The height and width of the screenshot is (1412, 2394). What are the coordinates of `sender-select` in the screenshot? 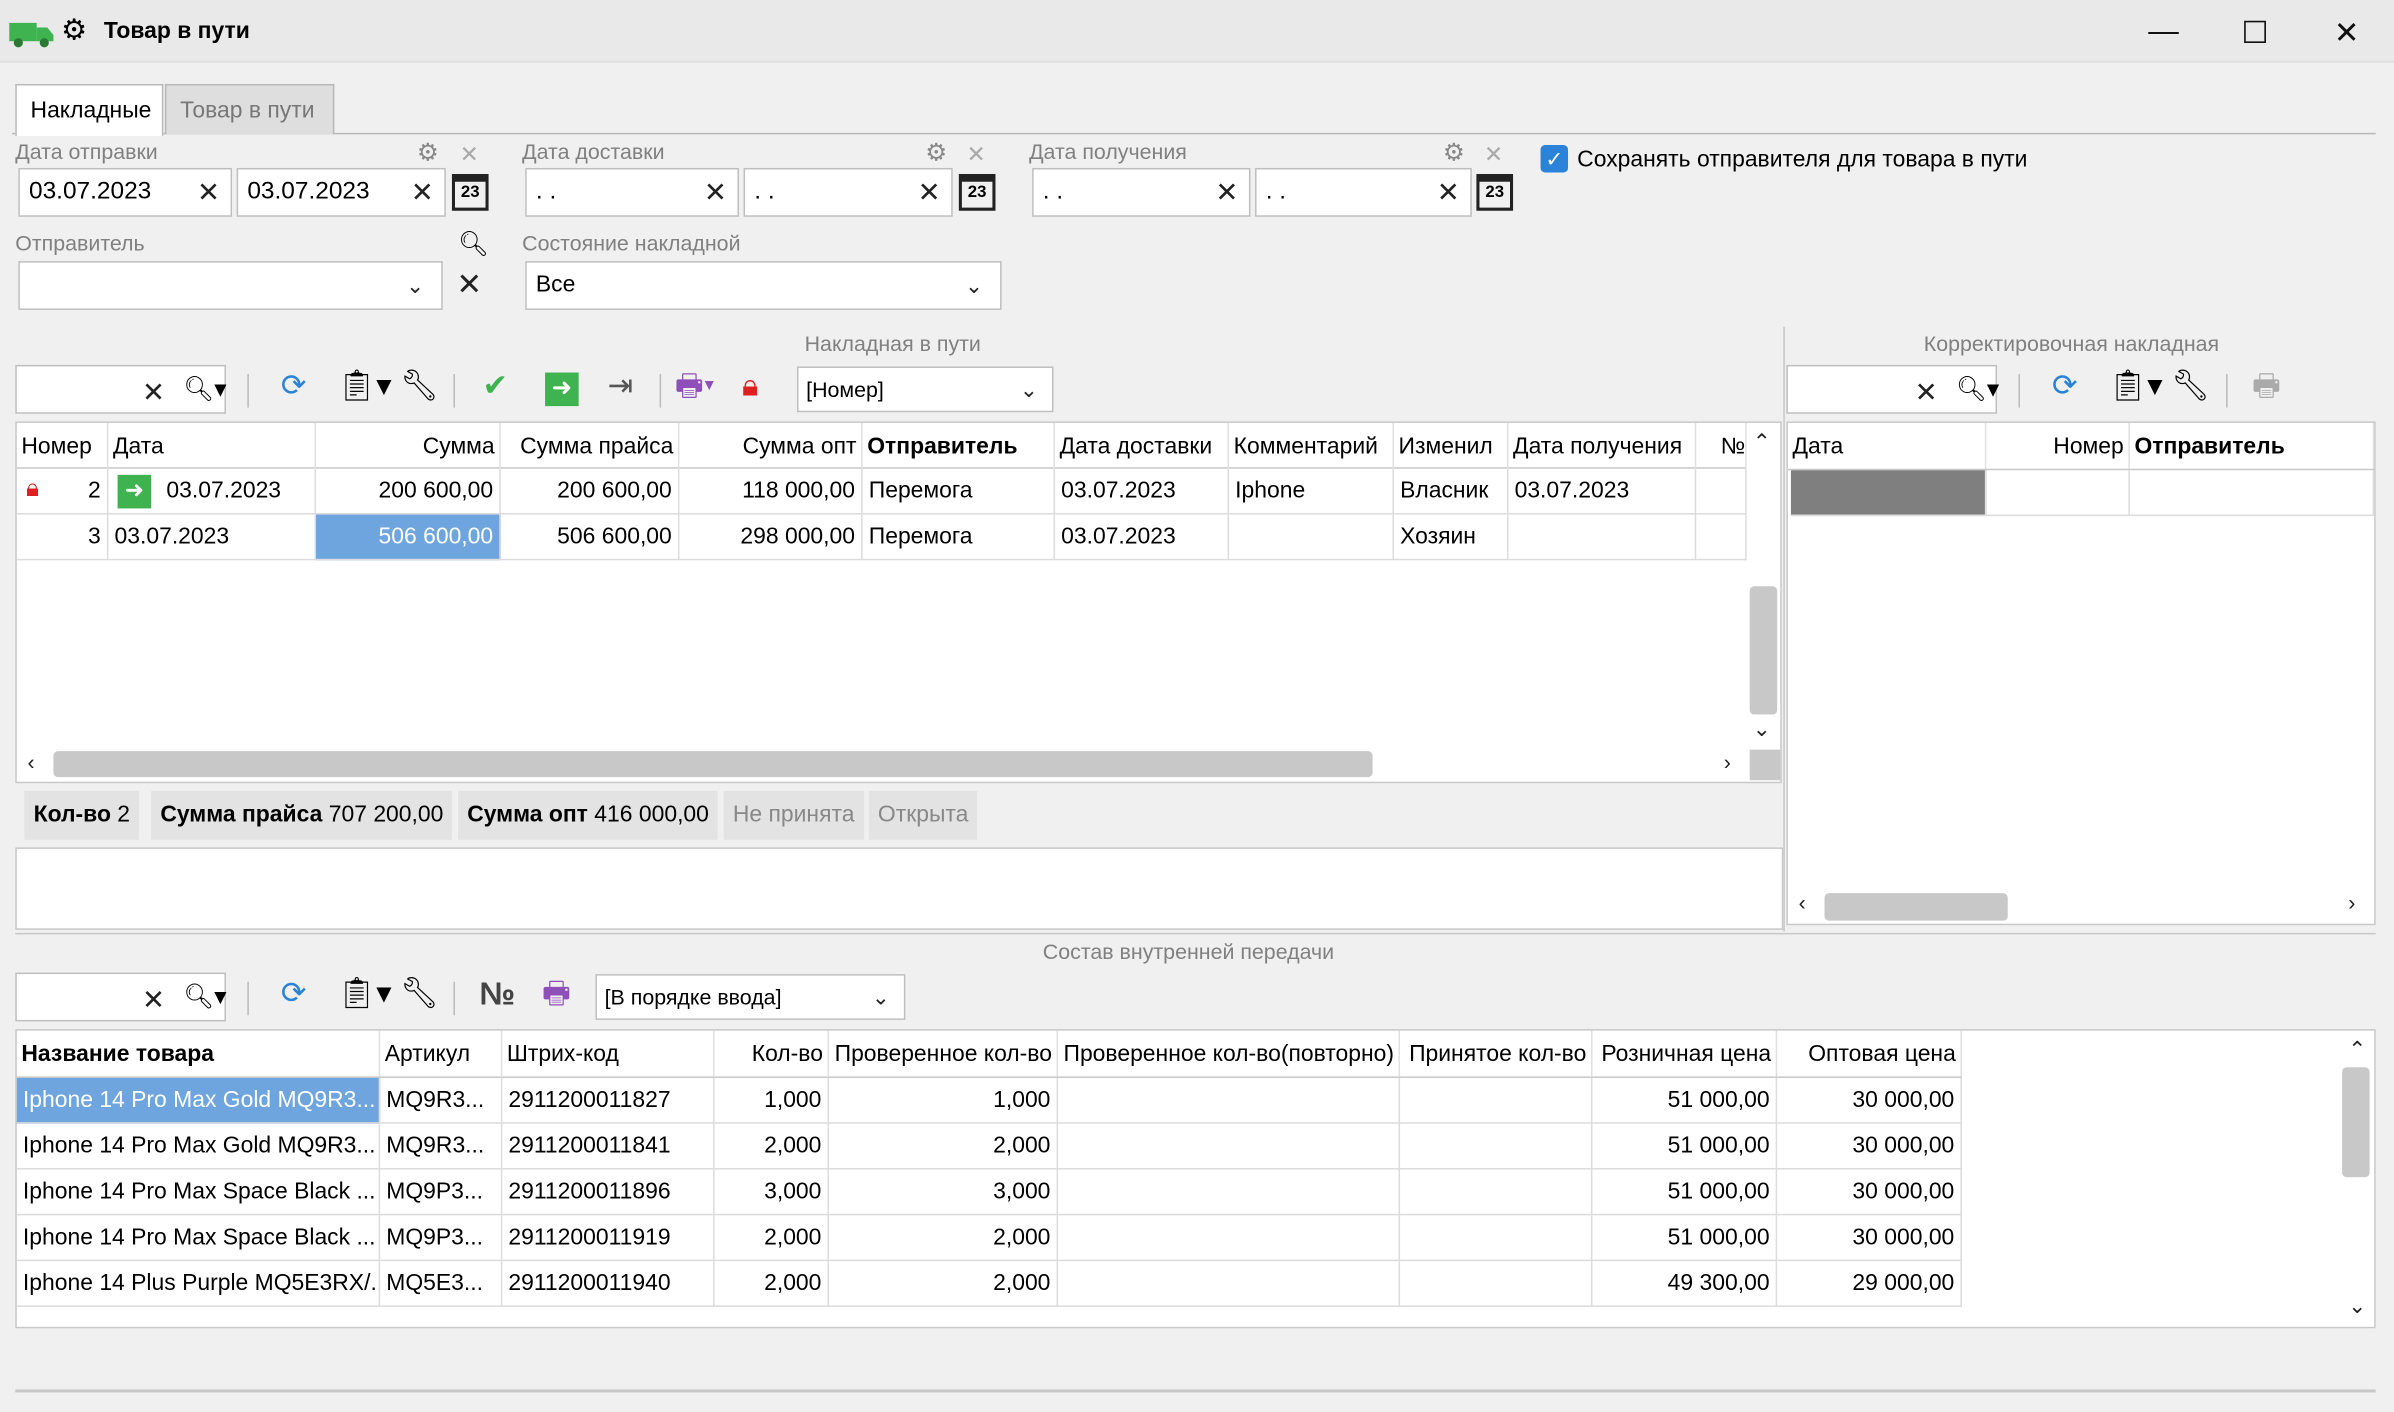 It's located at (230, 285).